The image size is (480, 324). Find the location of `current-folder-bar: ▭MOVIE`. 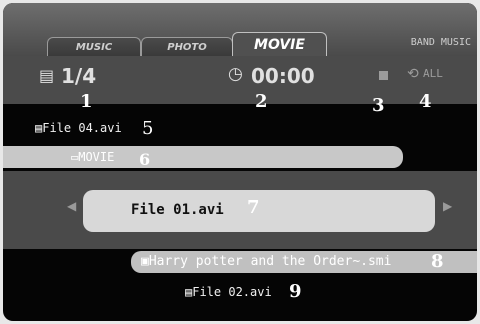

current-folder-bar: ▭MOVIE is located at coordinates (203, 157).